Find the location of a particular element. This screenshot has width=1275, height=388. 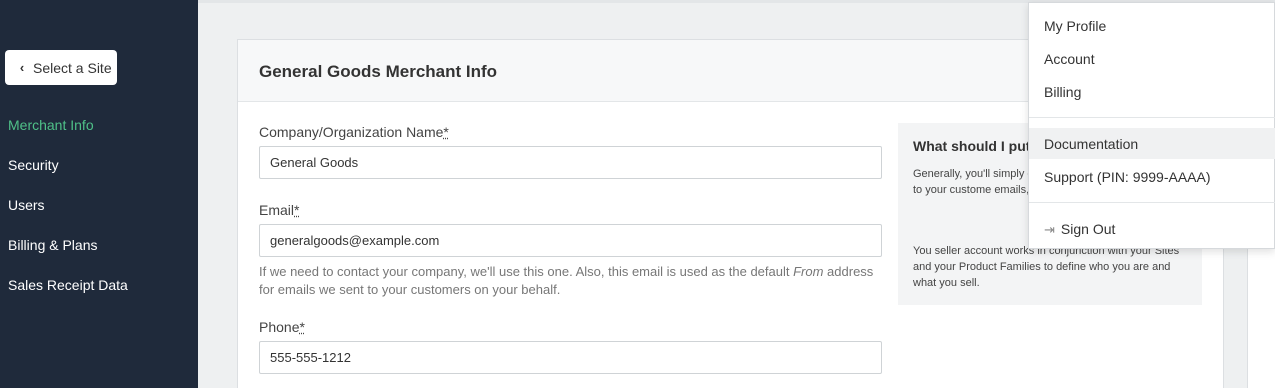

page-title: General Goods Merchant Info is located at coordinates (378, 71).